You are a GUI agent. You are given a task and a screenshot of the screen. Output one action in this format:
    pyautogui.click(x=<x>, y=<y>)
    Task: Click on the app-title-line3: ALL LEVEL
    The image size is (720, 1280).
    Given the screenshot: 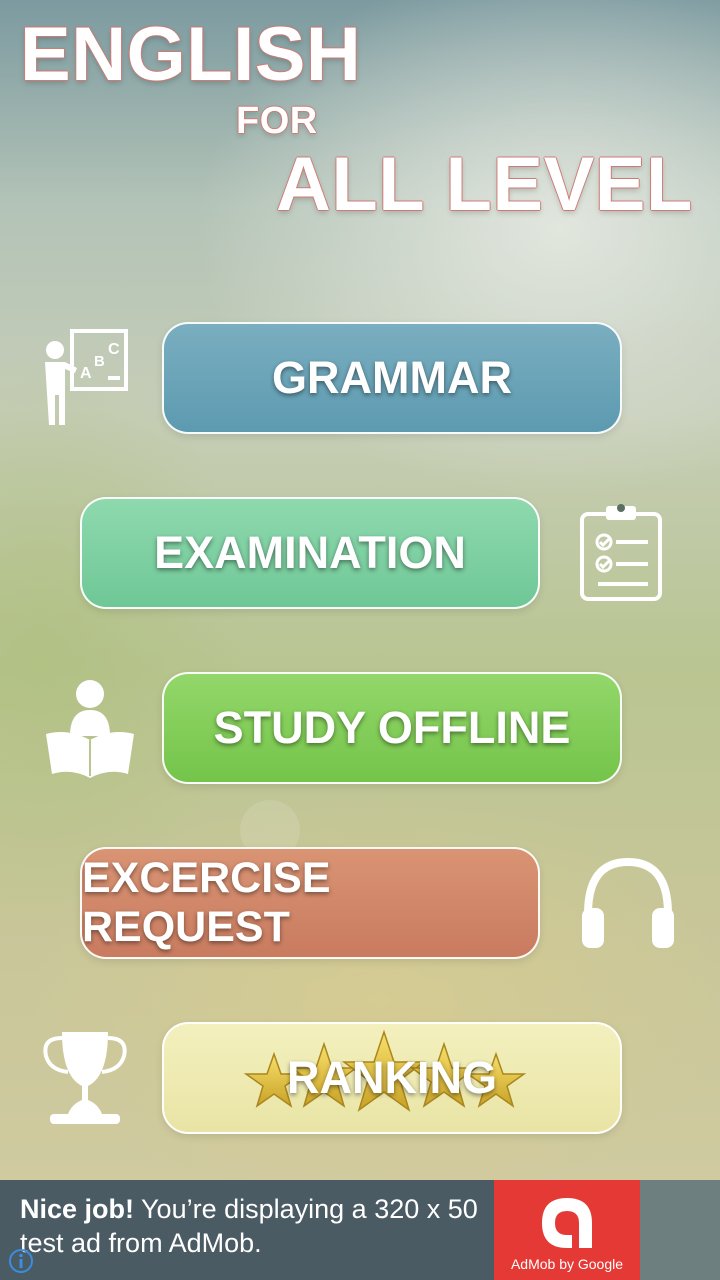 What is the action you would take?
    pyautogui.click(x=484, y=184)
    